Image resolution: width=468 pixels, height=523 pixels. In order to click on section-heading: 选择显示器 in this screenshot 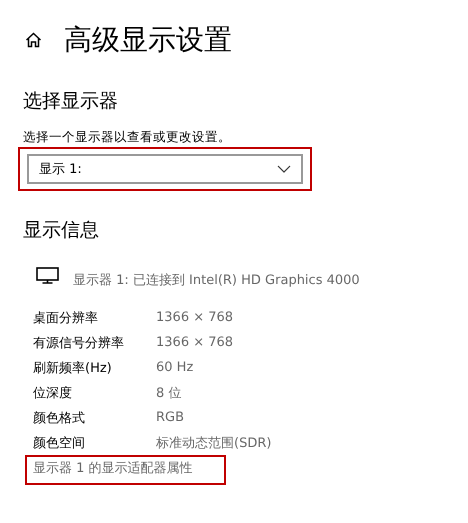, I will do `click(70, 101)`.